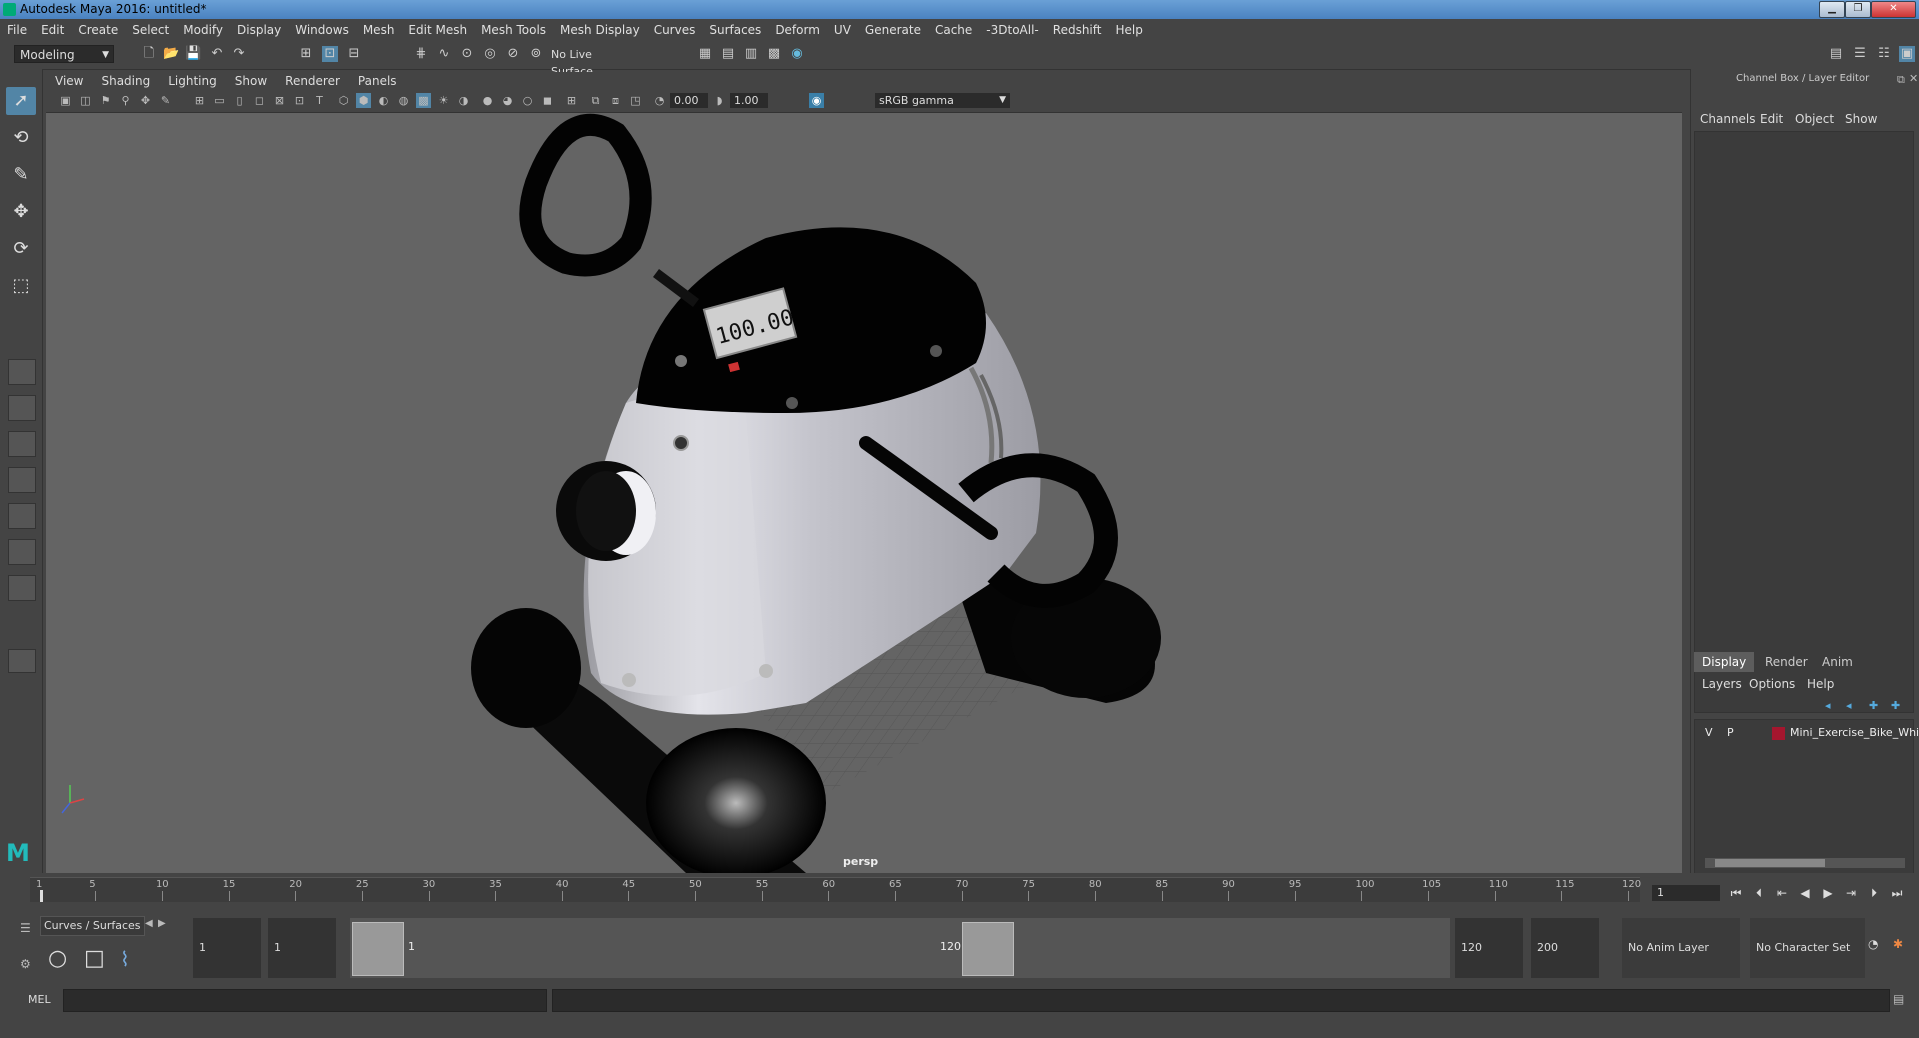 This screenshot has width=1919, height=1038. Describe the element at coordinates (259, 100) in the screenshot. I see `gate-mask-icon: ◻` at that location.